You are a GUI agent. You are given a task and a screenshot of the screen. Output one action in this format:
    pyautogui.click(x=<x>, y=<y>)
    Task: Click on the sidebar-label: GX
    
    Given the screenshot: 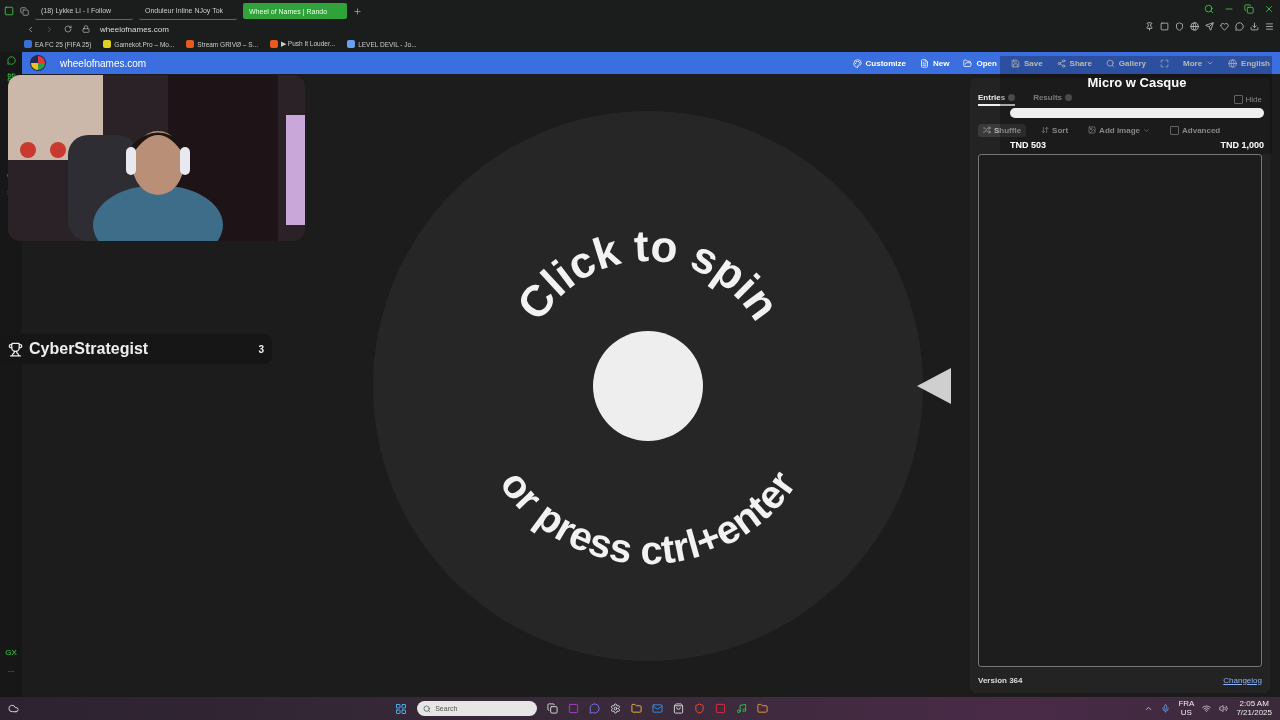 What is the action you would take?
    pyautogui.click(x=11, y=653)
    